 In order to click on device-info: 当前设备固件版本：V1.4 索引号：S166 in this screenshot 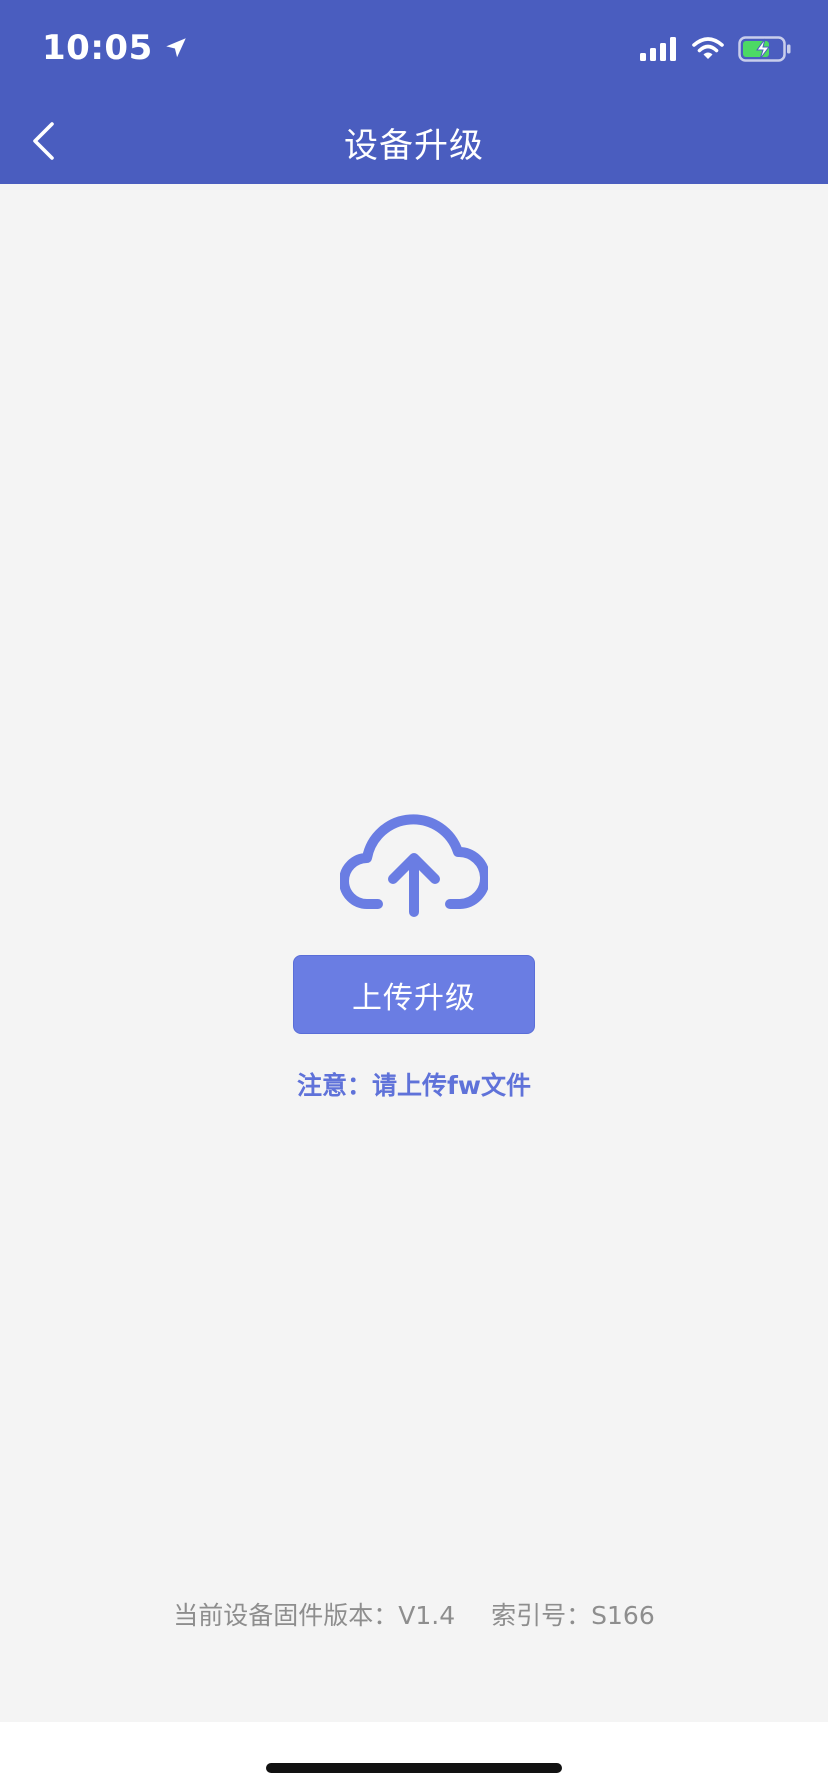, I will do `click(414, 1614)`.